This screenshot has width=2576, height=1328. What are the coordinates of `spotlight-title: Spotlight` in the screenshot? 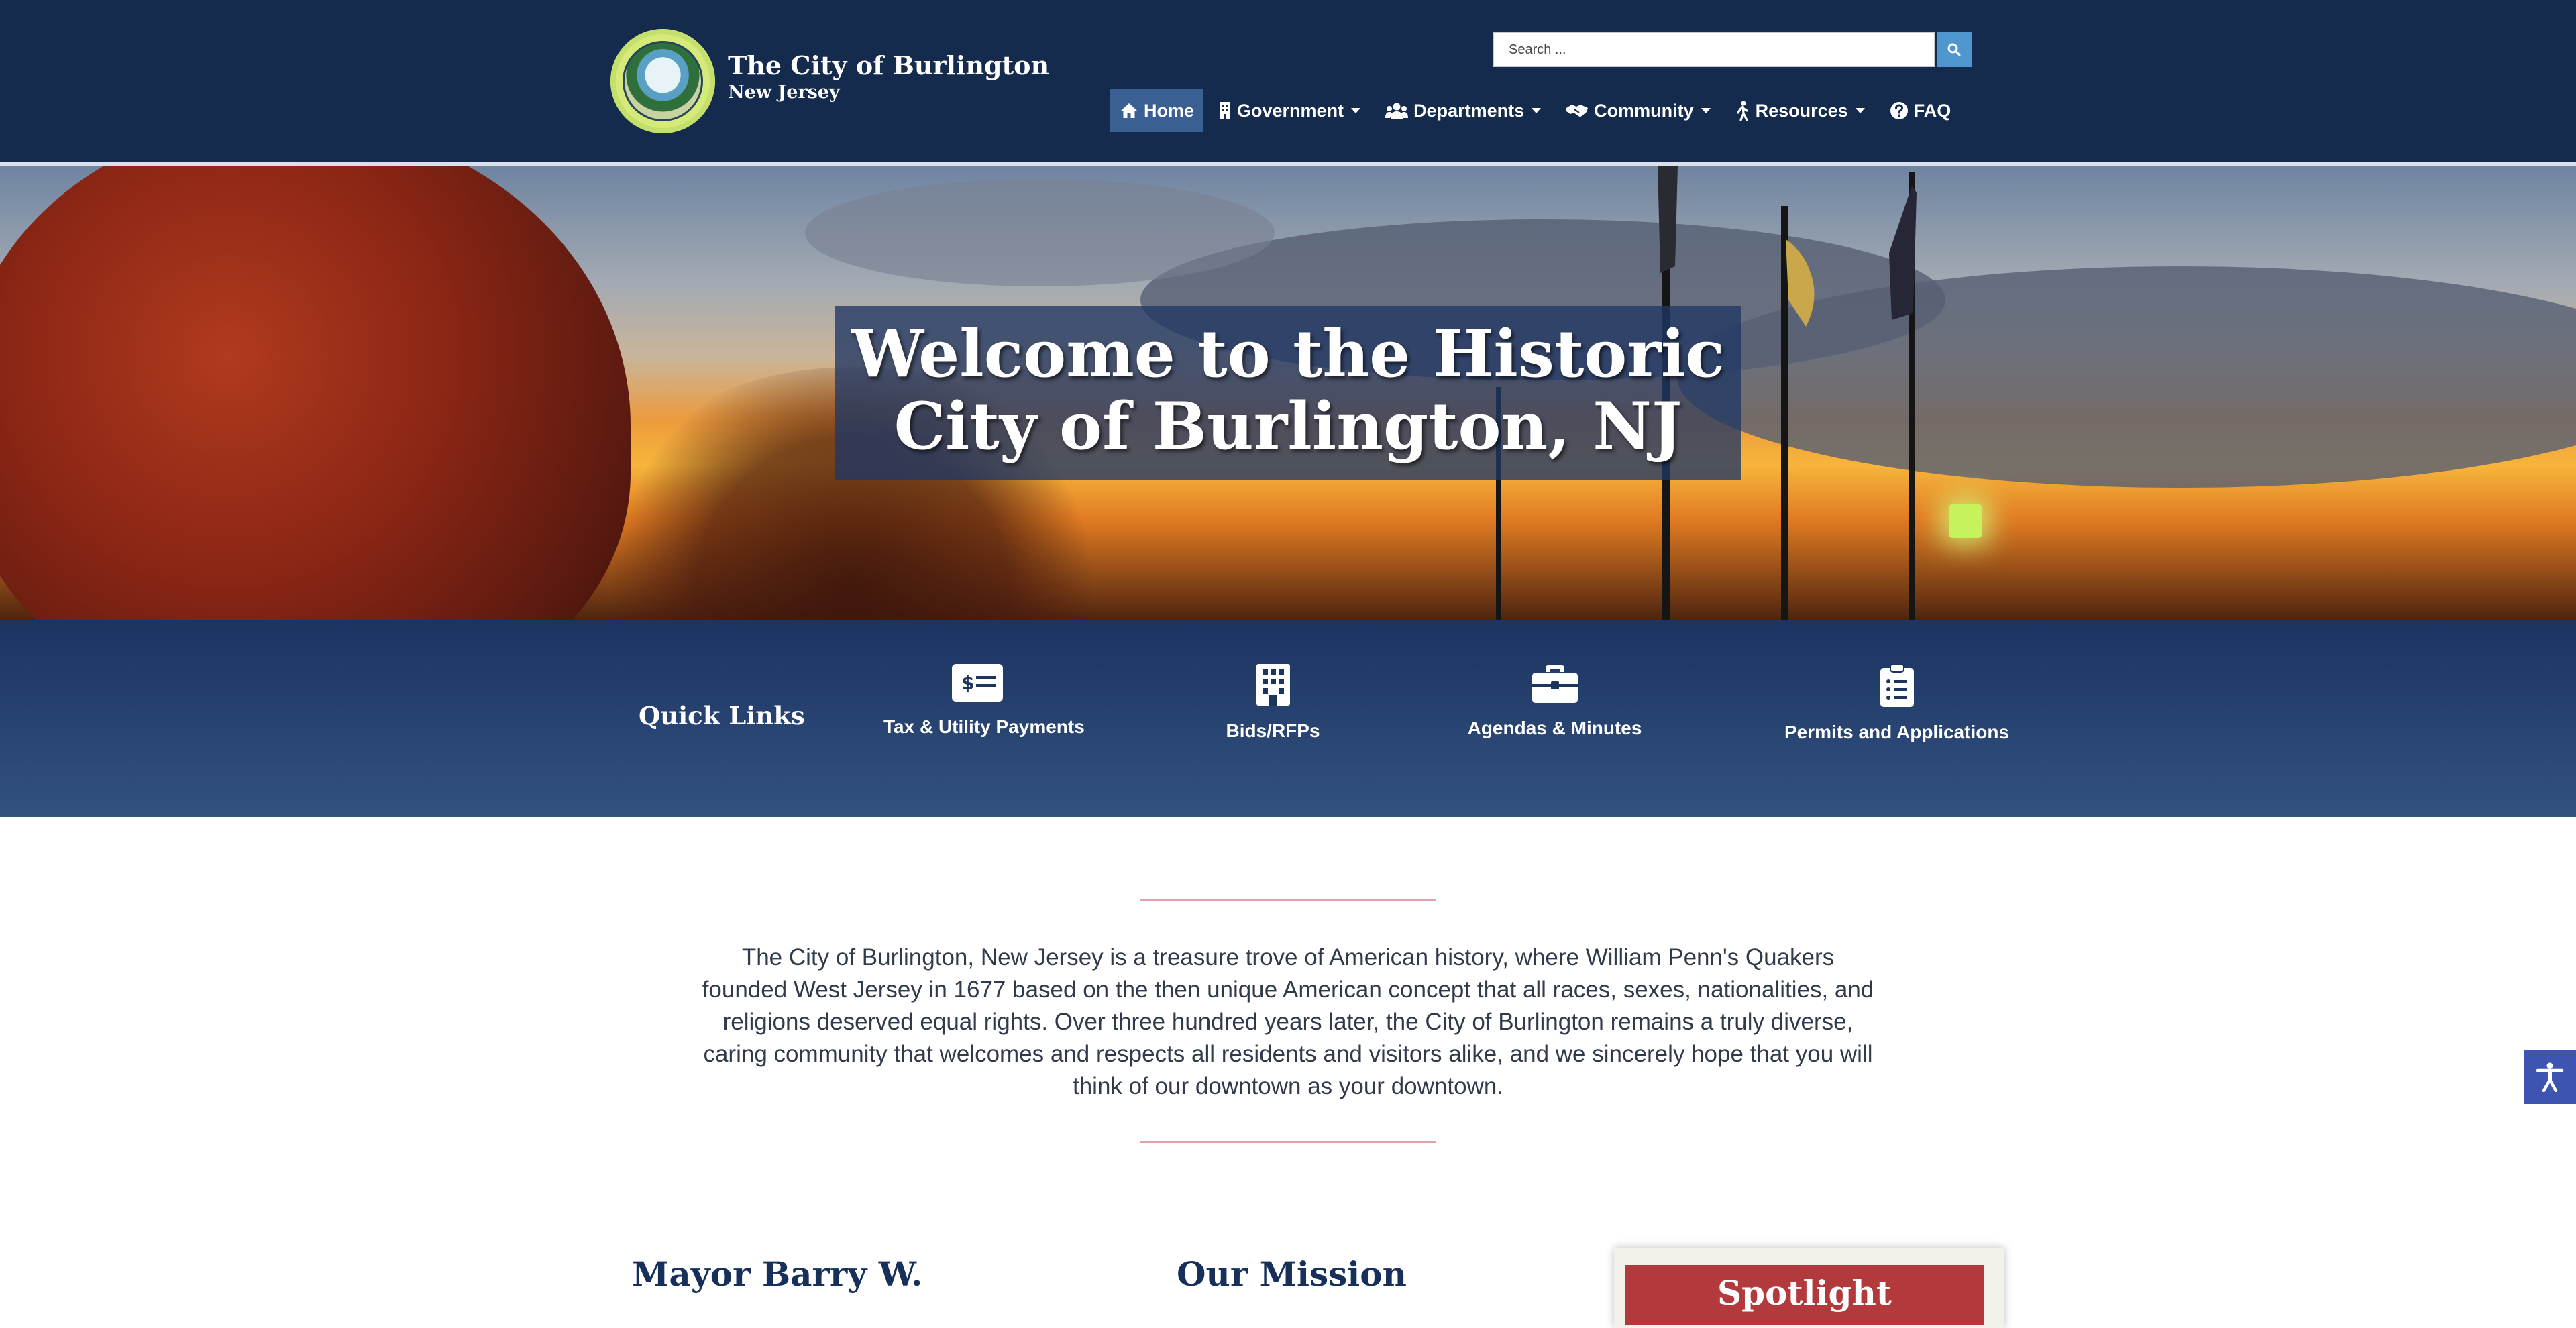 It's located at (1804, 1293).